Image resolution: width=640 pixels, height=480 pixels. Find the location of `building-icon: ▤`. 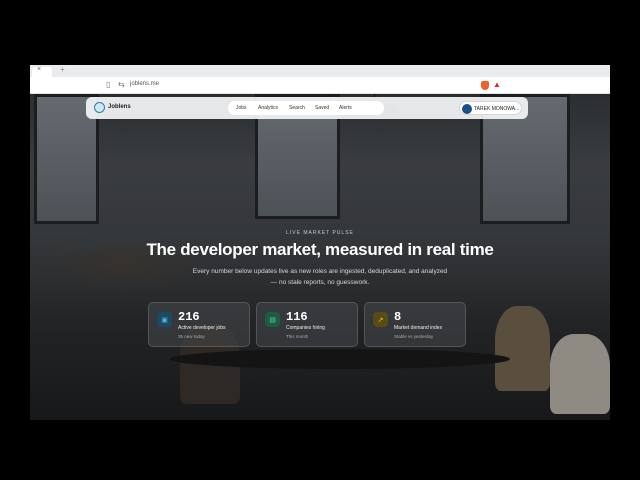

building-icon: ▤ is located at coordinates (272, 319).